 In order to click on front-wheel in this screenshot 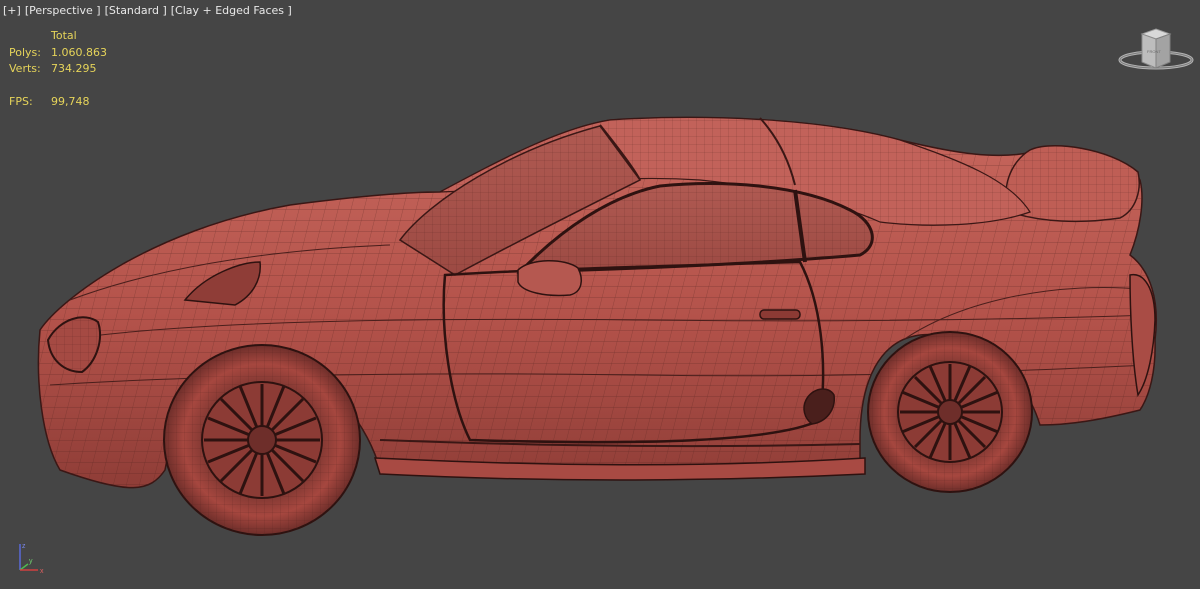, I will do `click(262, 440)`.